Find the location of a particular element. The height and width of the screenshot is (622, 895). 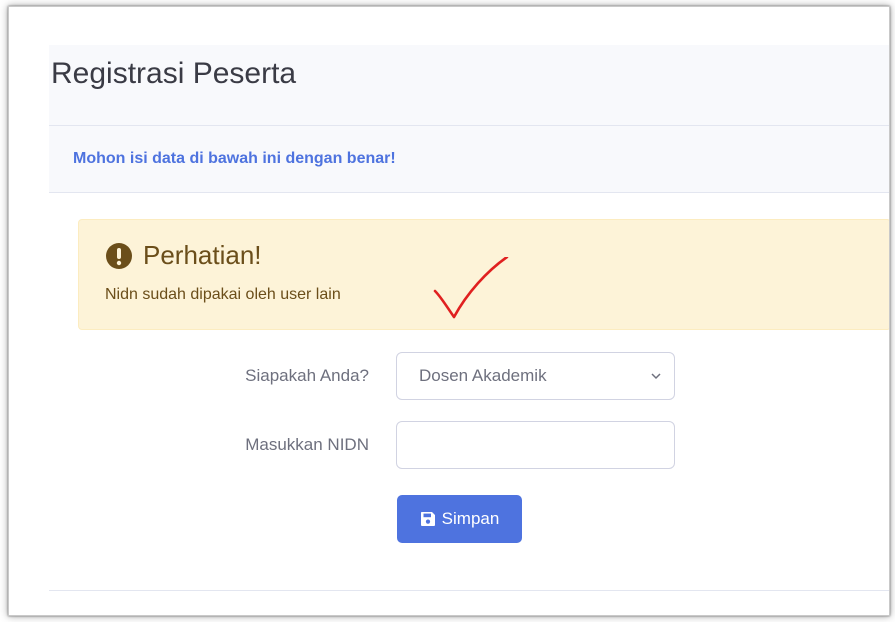

card-header: Registrasi Peserta is located at coordinates (469, 85).